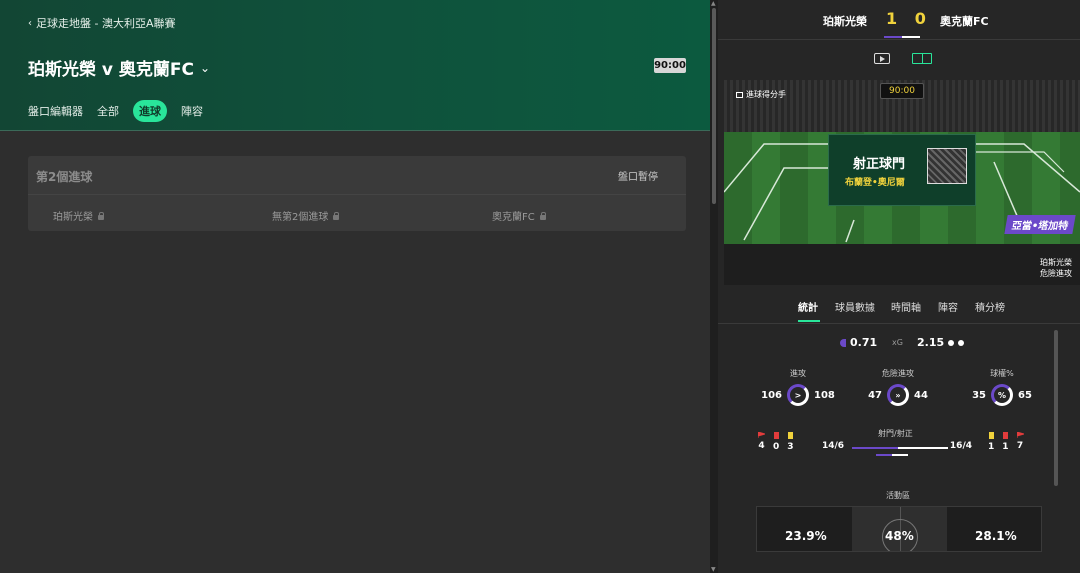 This screenshot has height=573, width=1080. What do you see at coordinates (713, 3) in the screenshot?
I see `scroll-up-icon: ▲` at bounding box center [713, 3].